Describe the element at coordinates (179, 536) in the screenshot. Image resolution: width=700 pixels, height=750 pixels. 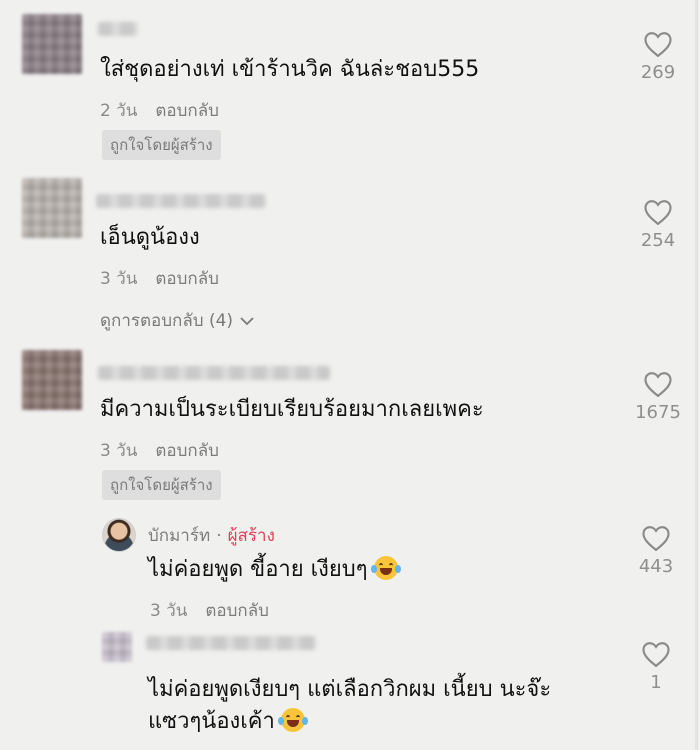
I see `creator-username: บักมาร์ท` at that location.